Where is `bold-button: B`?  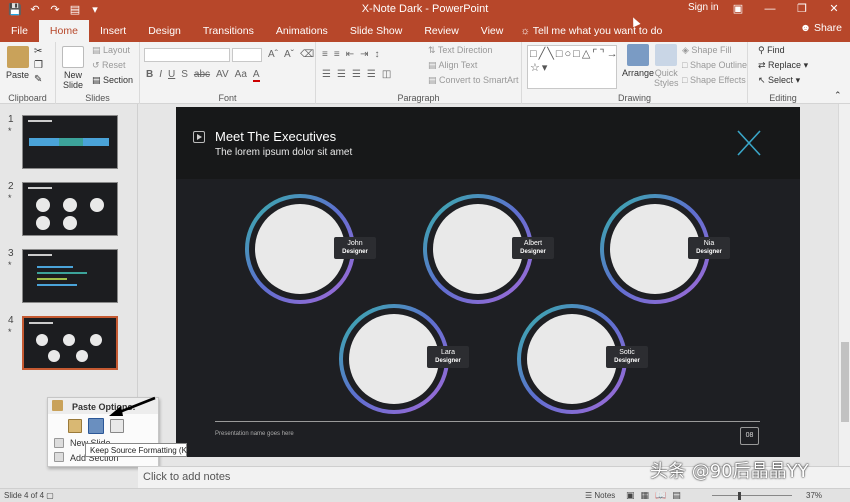 bold-button: B is located at coordinates (149, 75).